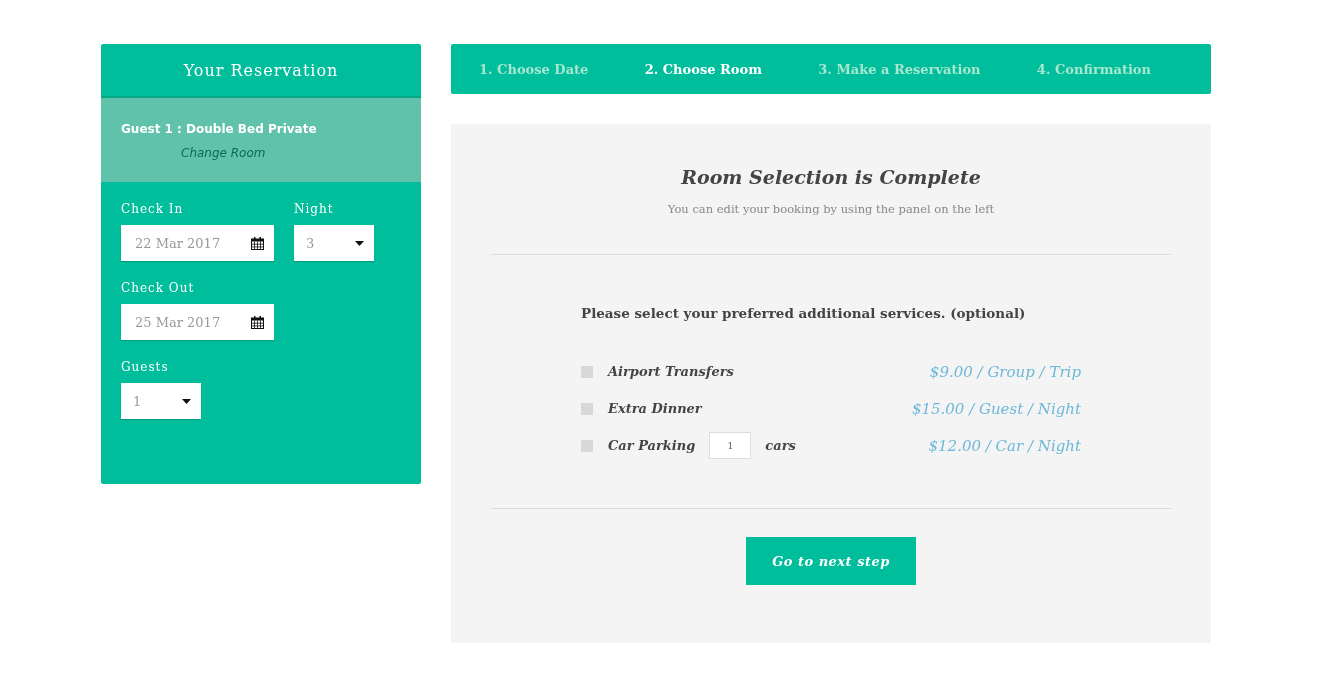 Image resolution: width=1325 pixels, height=697 pixels. I want to click on service-price: $9.00 / Group / Trip, so click(1005, 371).